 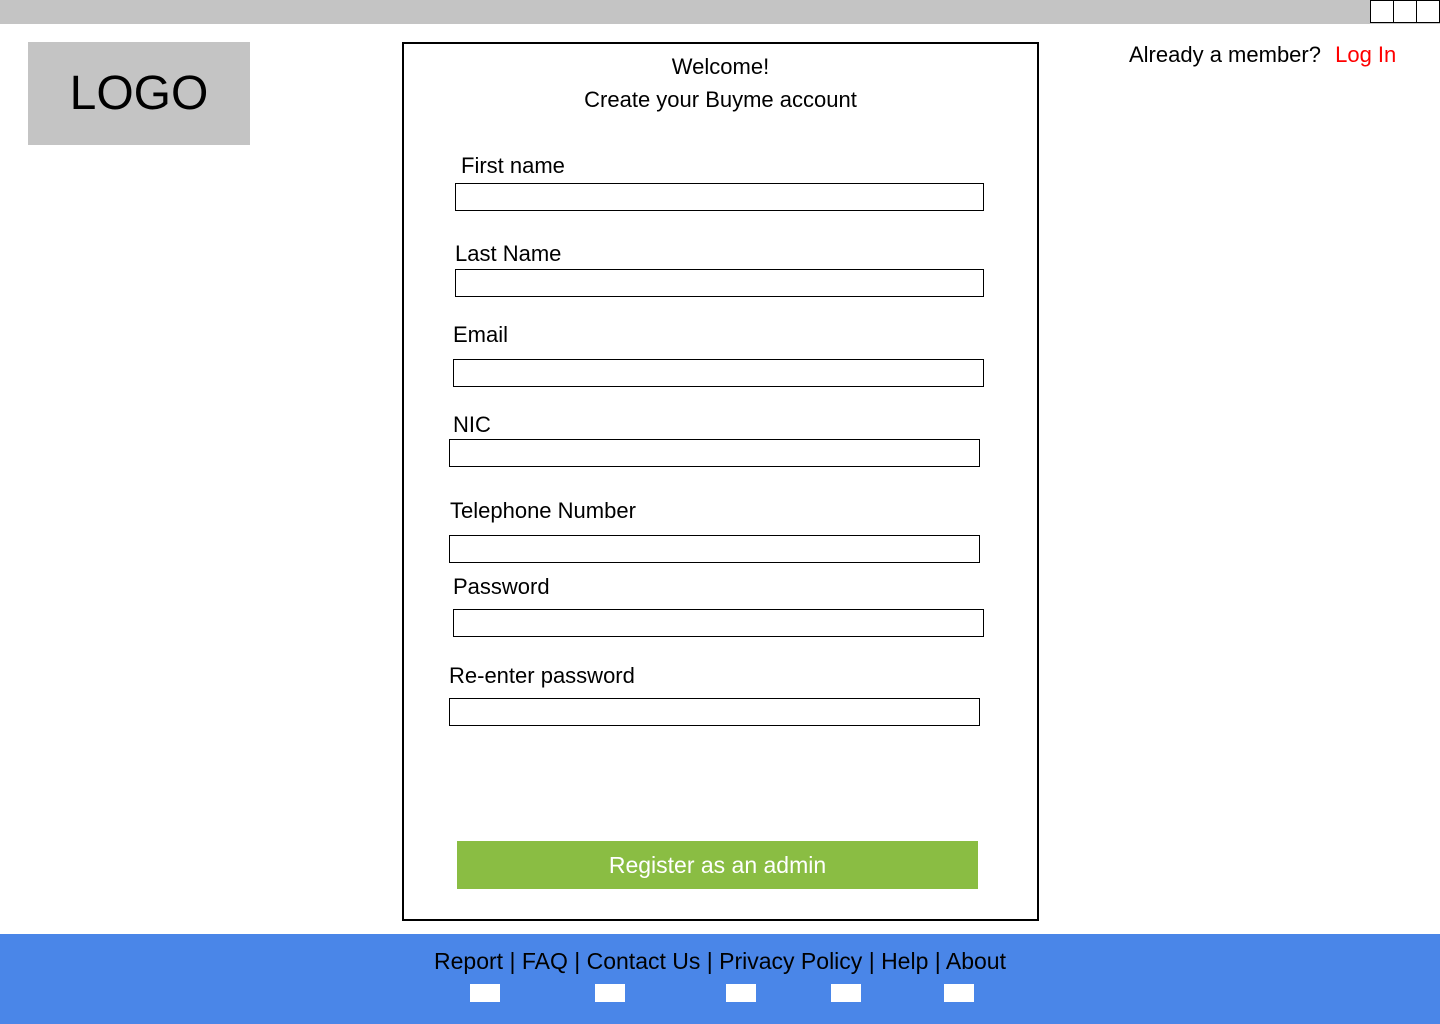 What do you see at coordinates (1428, 11) in the screenshot?
I see `close-button` at bounding box center [1428, 11].